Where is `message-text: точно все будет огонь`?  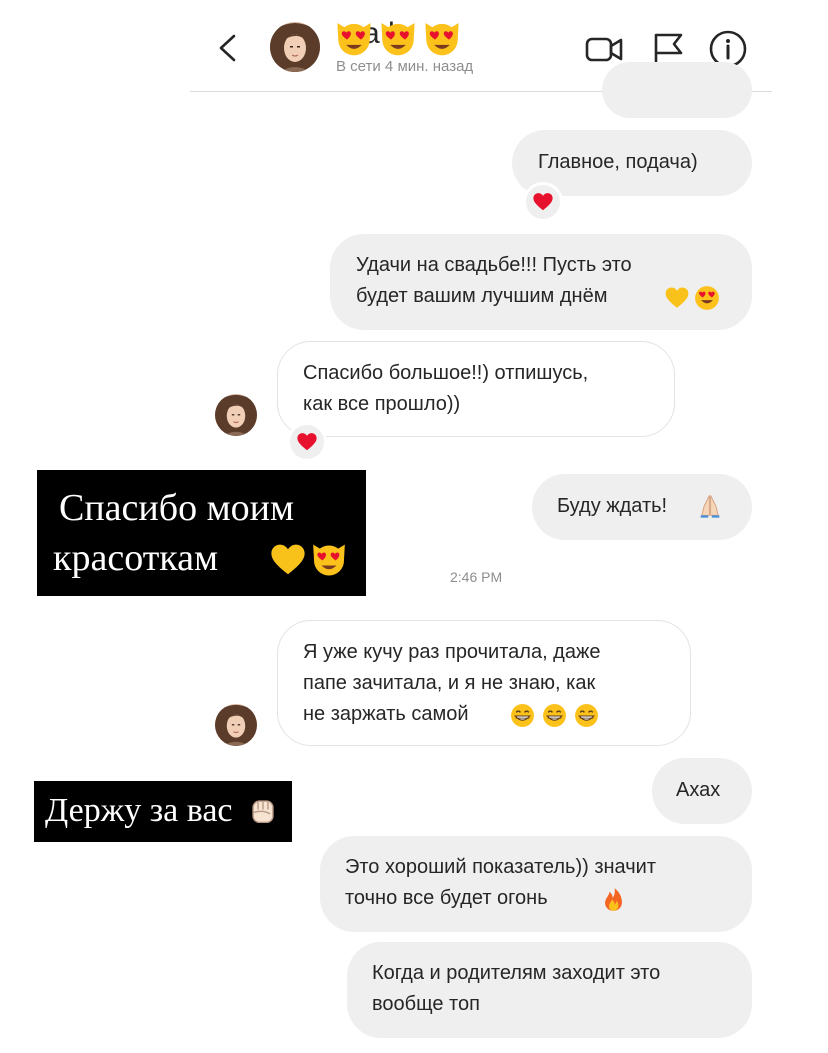 message-text: точно все будет огонь is located at coordinates (446, 898).